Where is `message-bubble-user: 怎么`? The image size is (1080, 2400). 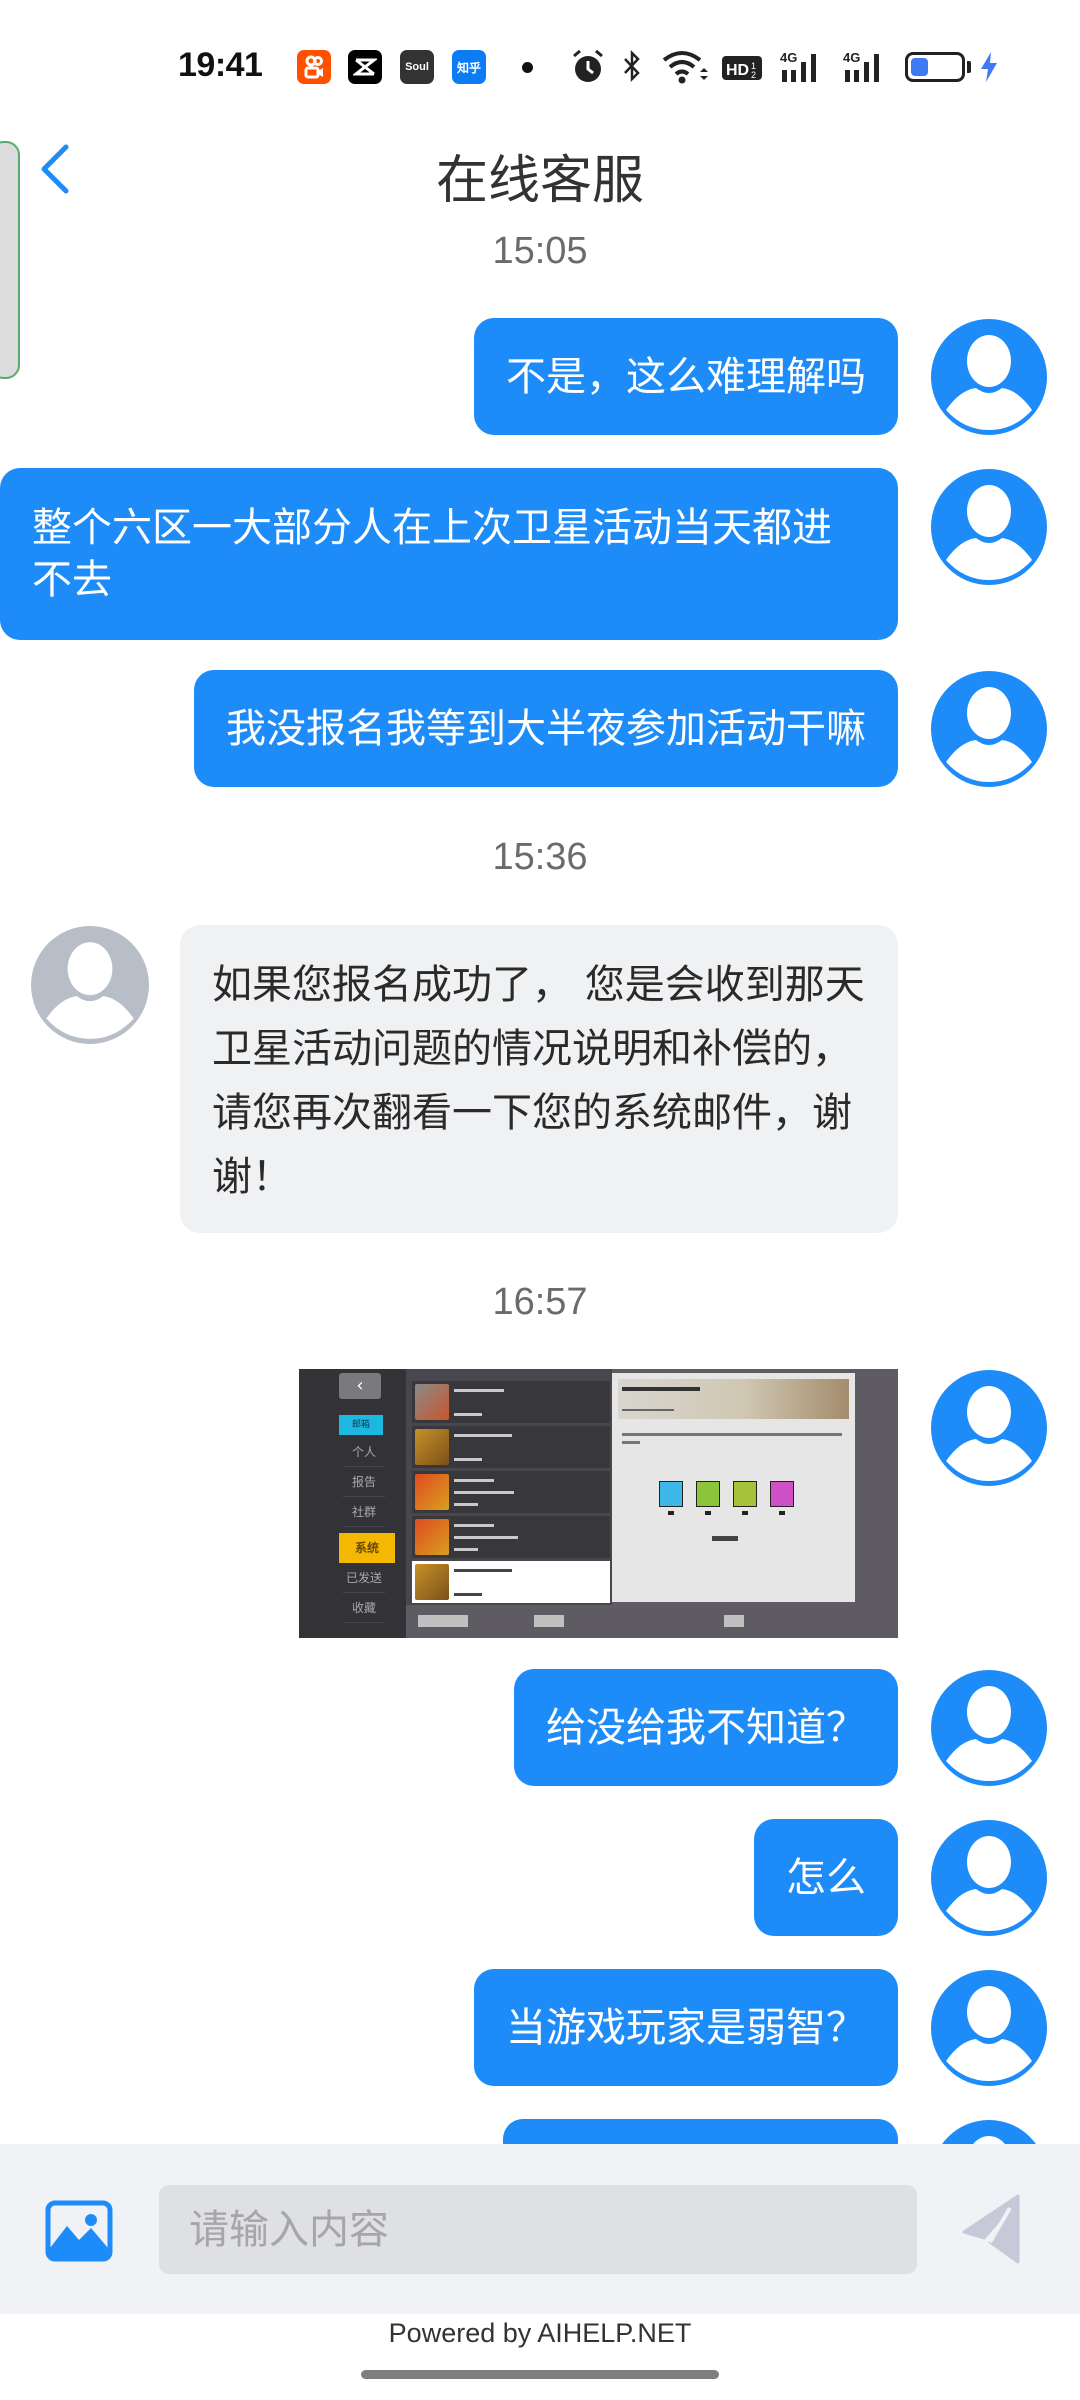
message-bubble-user: 怎么 is located at coordinates (826, 1877).